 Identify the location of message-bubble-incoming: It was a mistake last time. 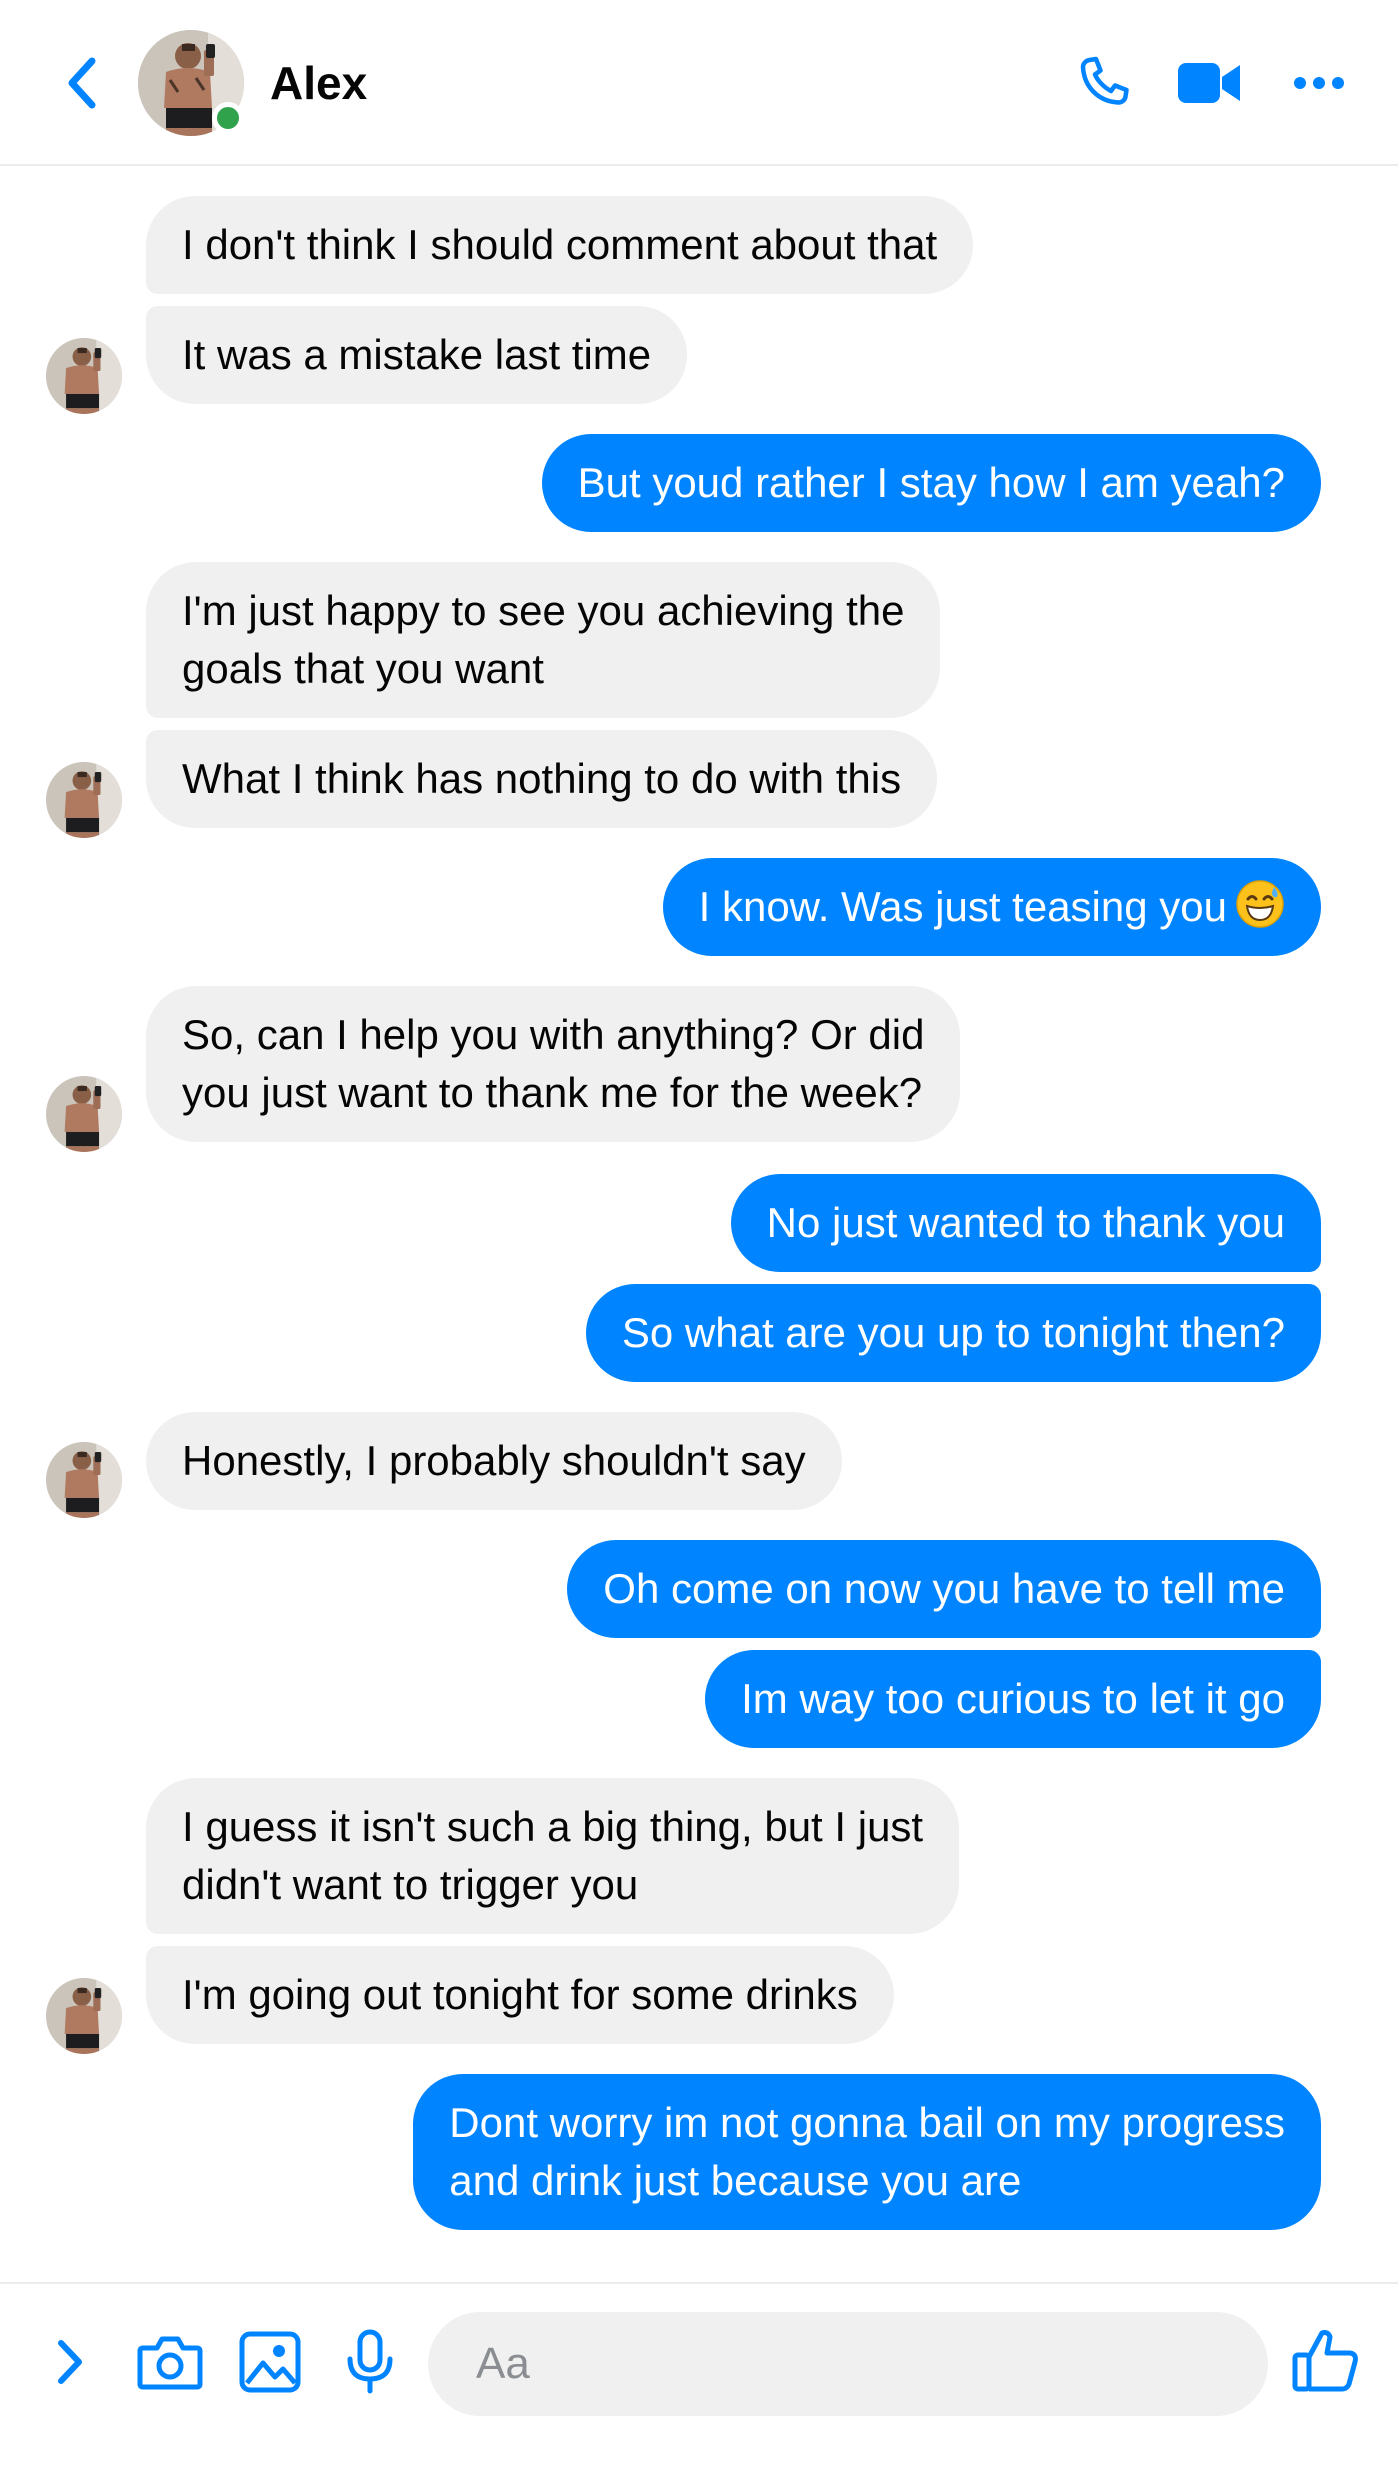
(417, 355).